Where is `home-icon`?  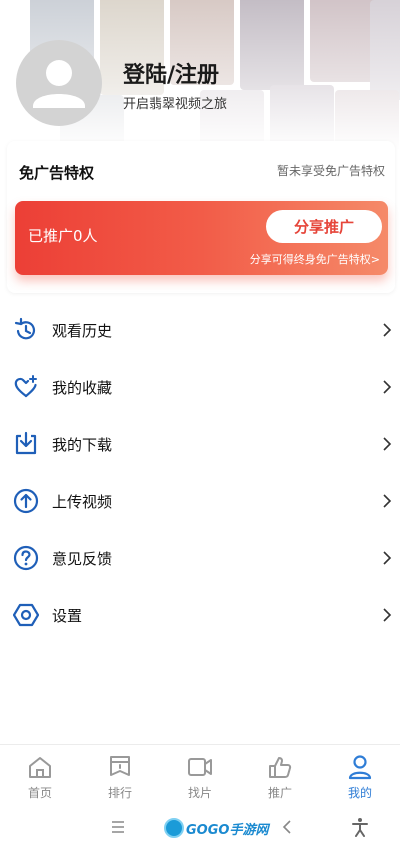 home-icon is located at coordinates (40, 767).